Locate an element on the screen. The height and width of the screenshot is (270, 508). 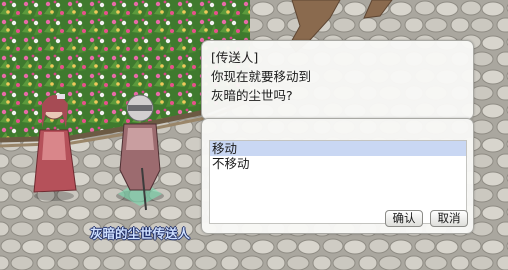
choice-dont-move: 不移动 is located at coordinates (338, 163).